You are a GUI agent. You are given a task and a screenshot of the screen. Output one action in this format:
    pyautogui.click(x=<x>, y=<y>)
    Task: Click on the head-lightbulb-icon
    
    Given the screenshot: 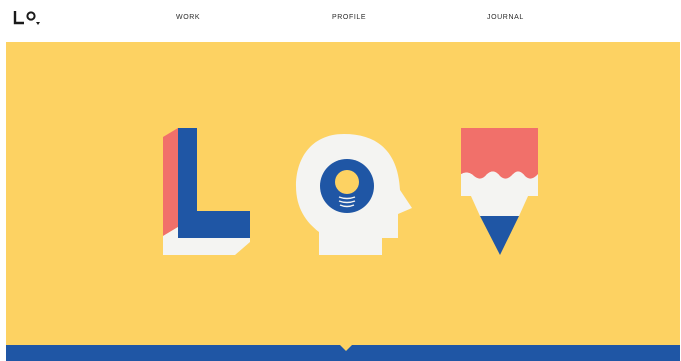 What is the action you would take?
    pyautogui.click(x=354, y=194)
    